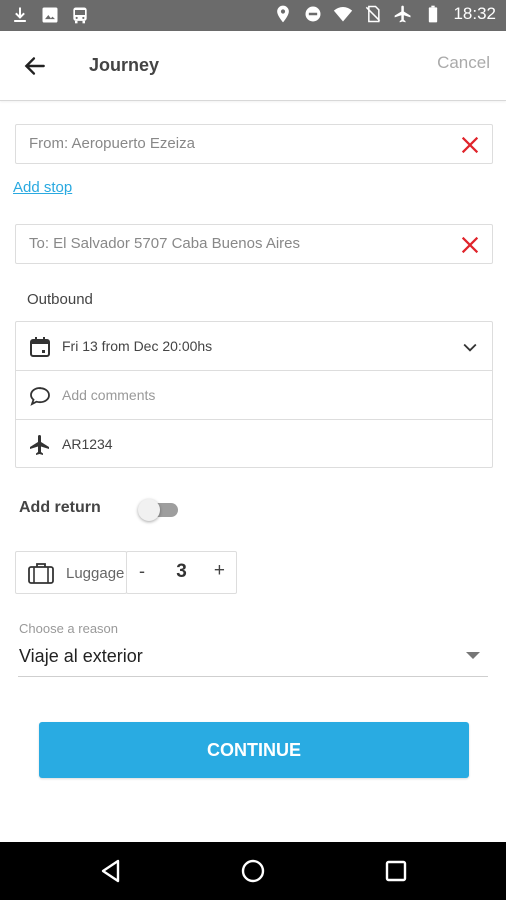  Describe the element at coordinates (165, 243) in the screenshot. I see `to-field-value: To: El Salvador 5707 Caba Buenos Aires` at that location.